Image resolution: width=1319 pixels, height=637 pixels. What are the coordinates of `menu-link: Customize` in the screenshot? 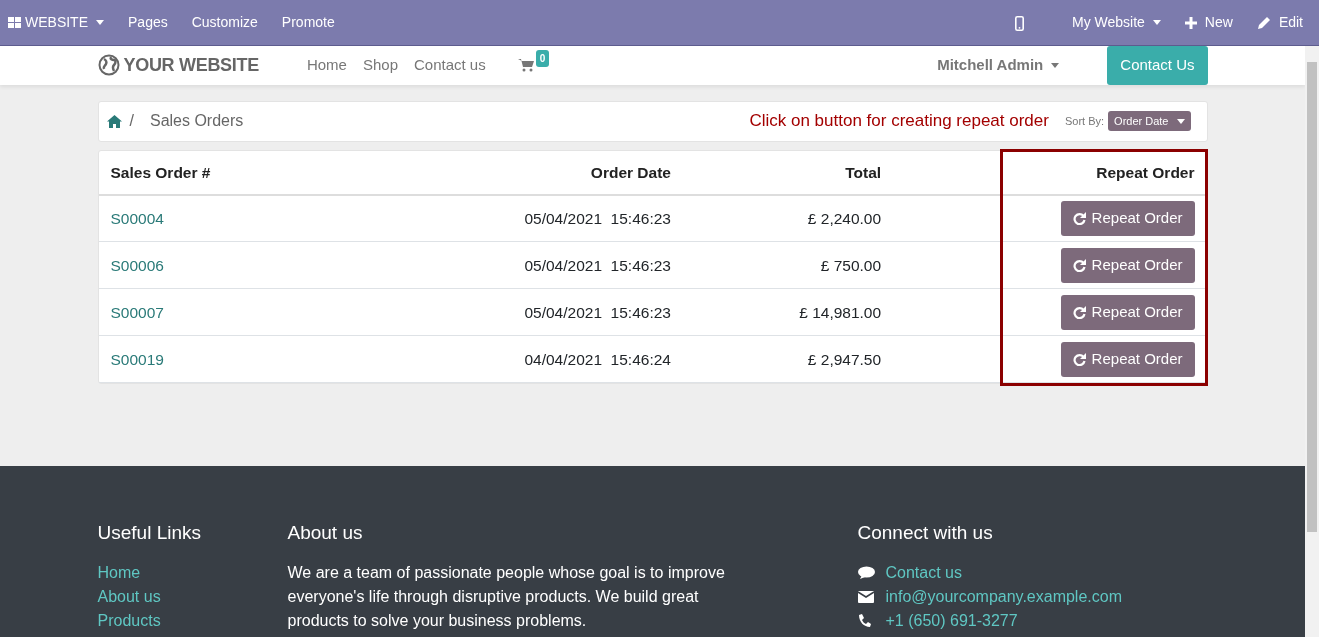 It's located at (224, 22).